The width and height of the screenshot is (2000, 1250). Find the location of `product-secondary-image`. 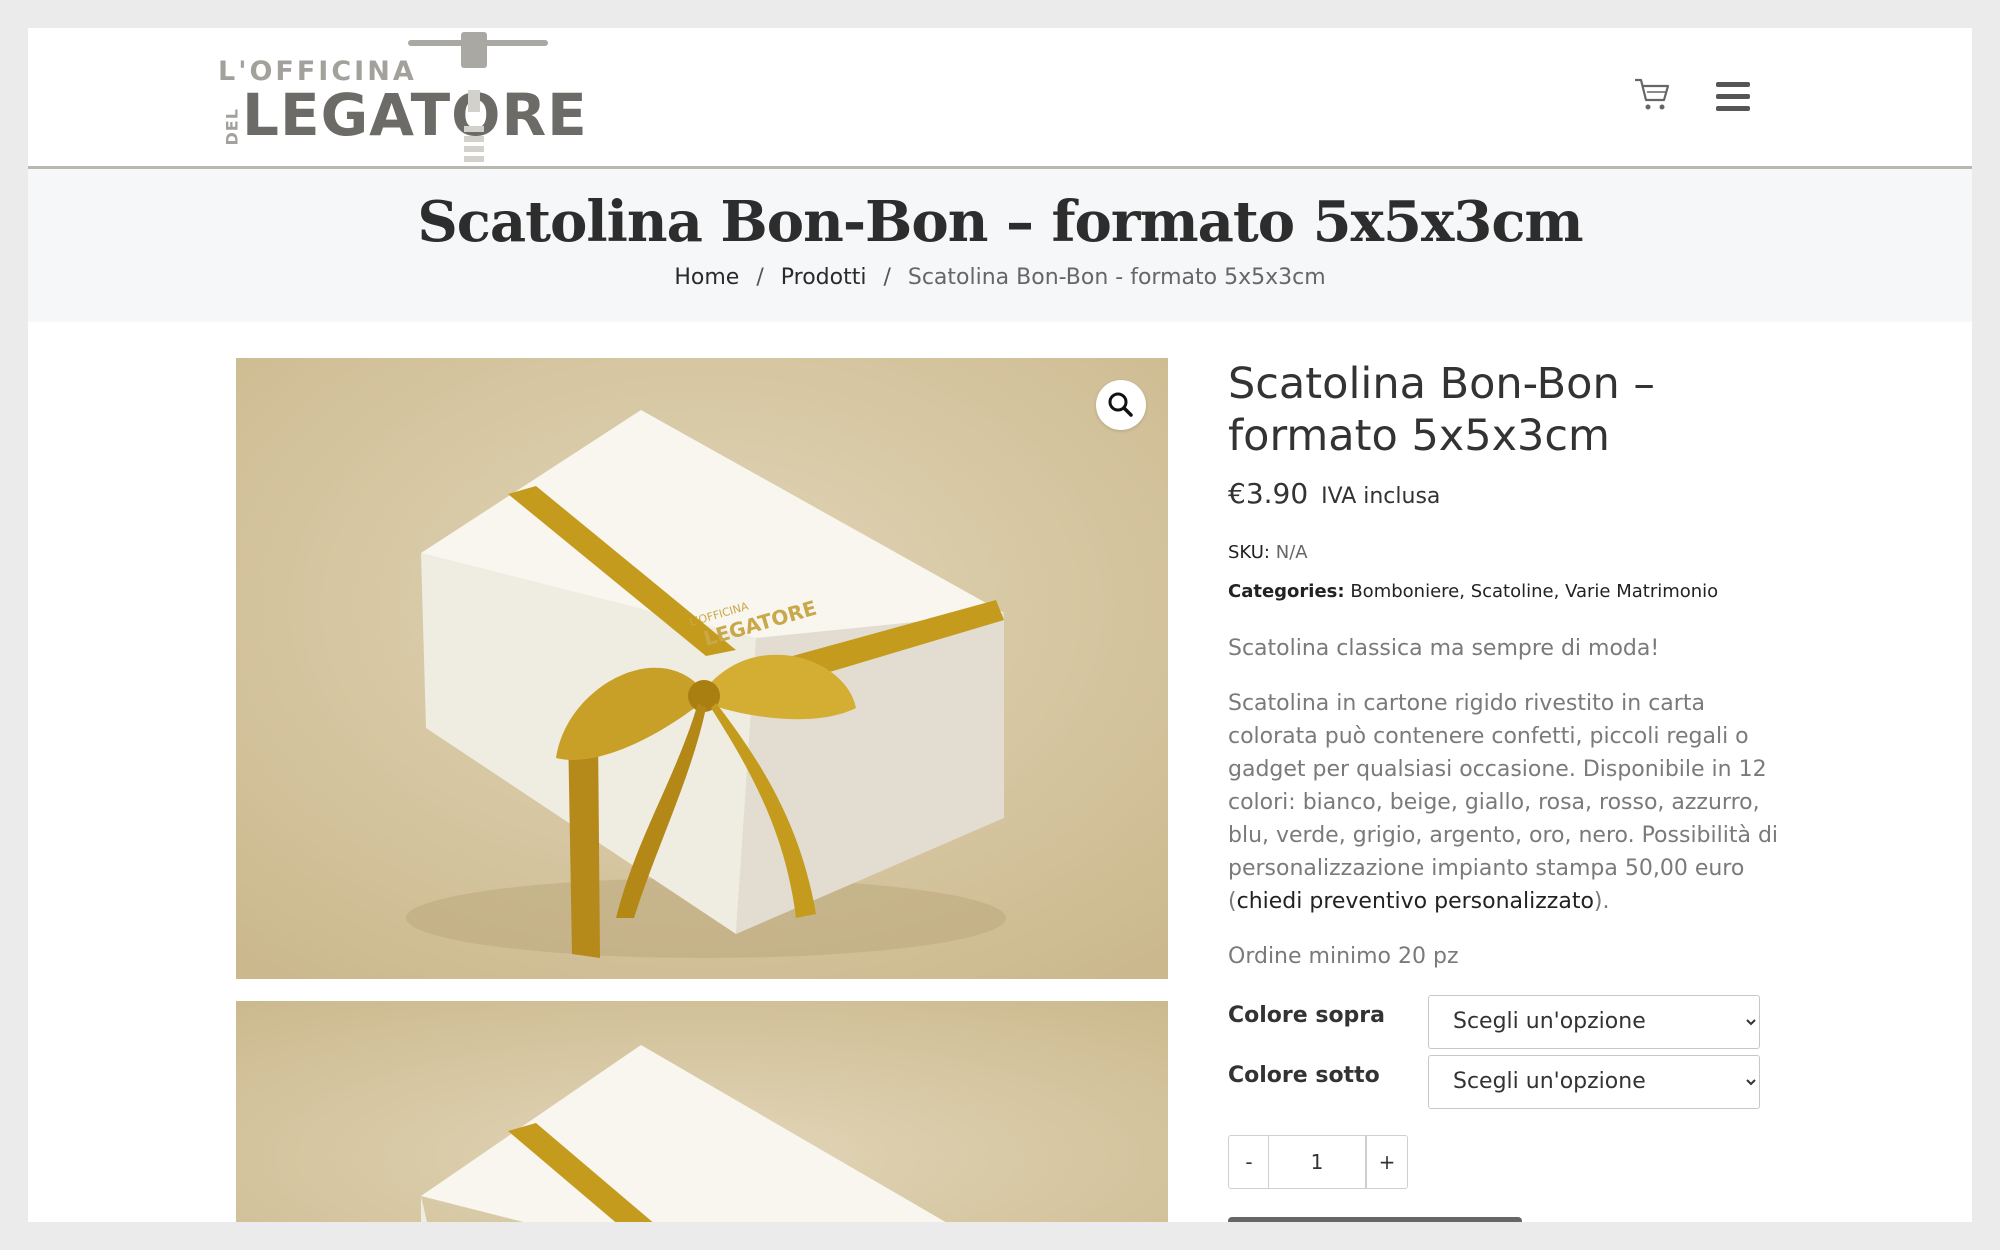

product-secondary-image is located at coordinates (702, 1111).